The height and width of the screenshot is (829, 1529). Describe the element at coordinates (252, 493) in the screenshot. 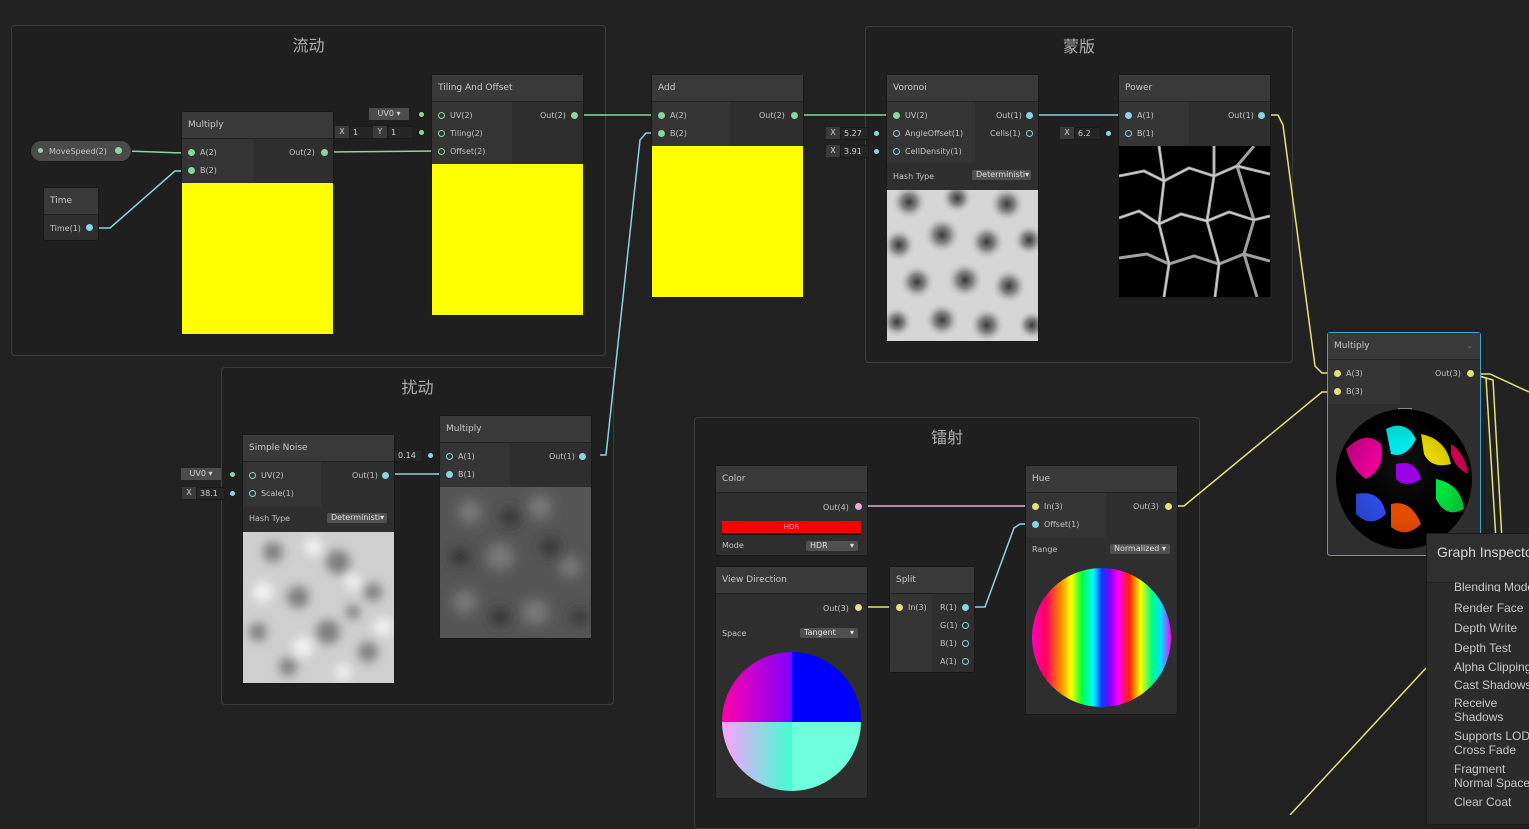

I see `input-port-scale` at that location.